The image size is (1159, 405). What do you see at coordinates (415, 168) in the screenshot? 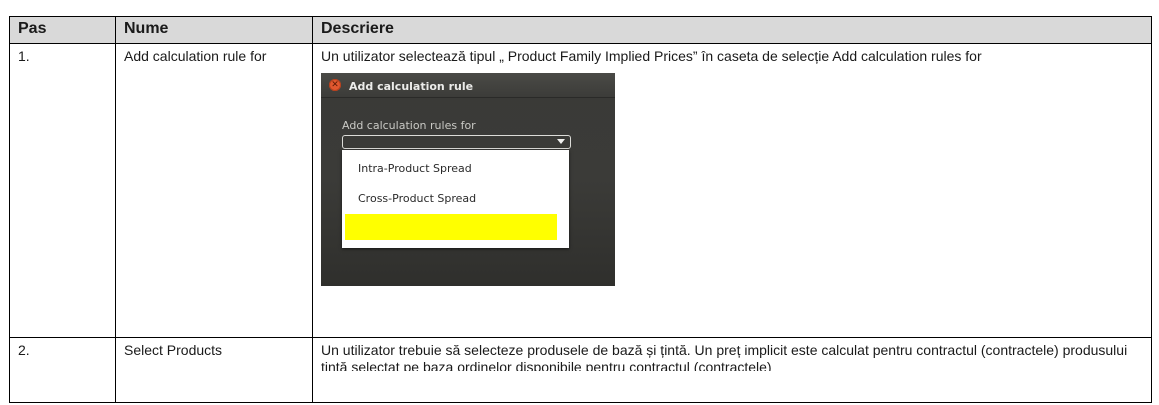
I see `option-intra-product-spread: Intra-Product Spread` at bounding box center [415, 168].